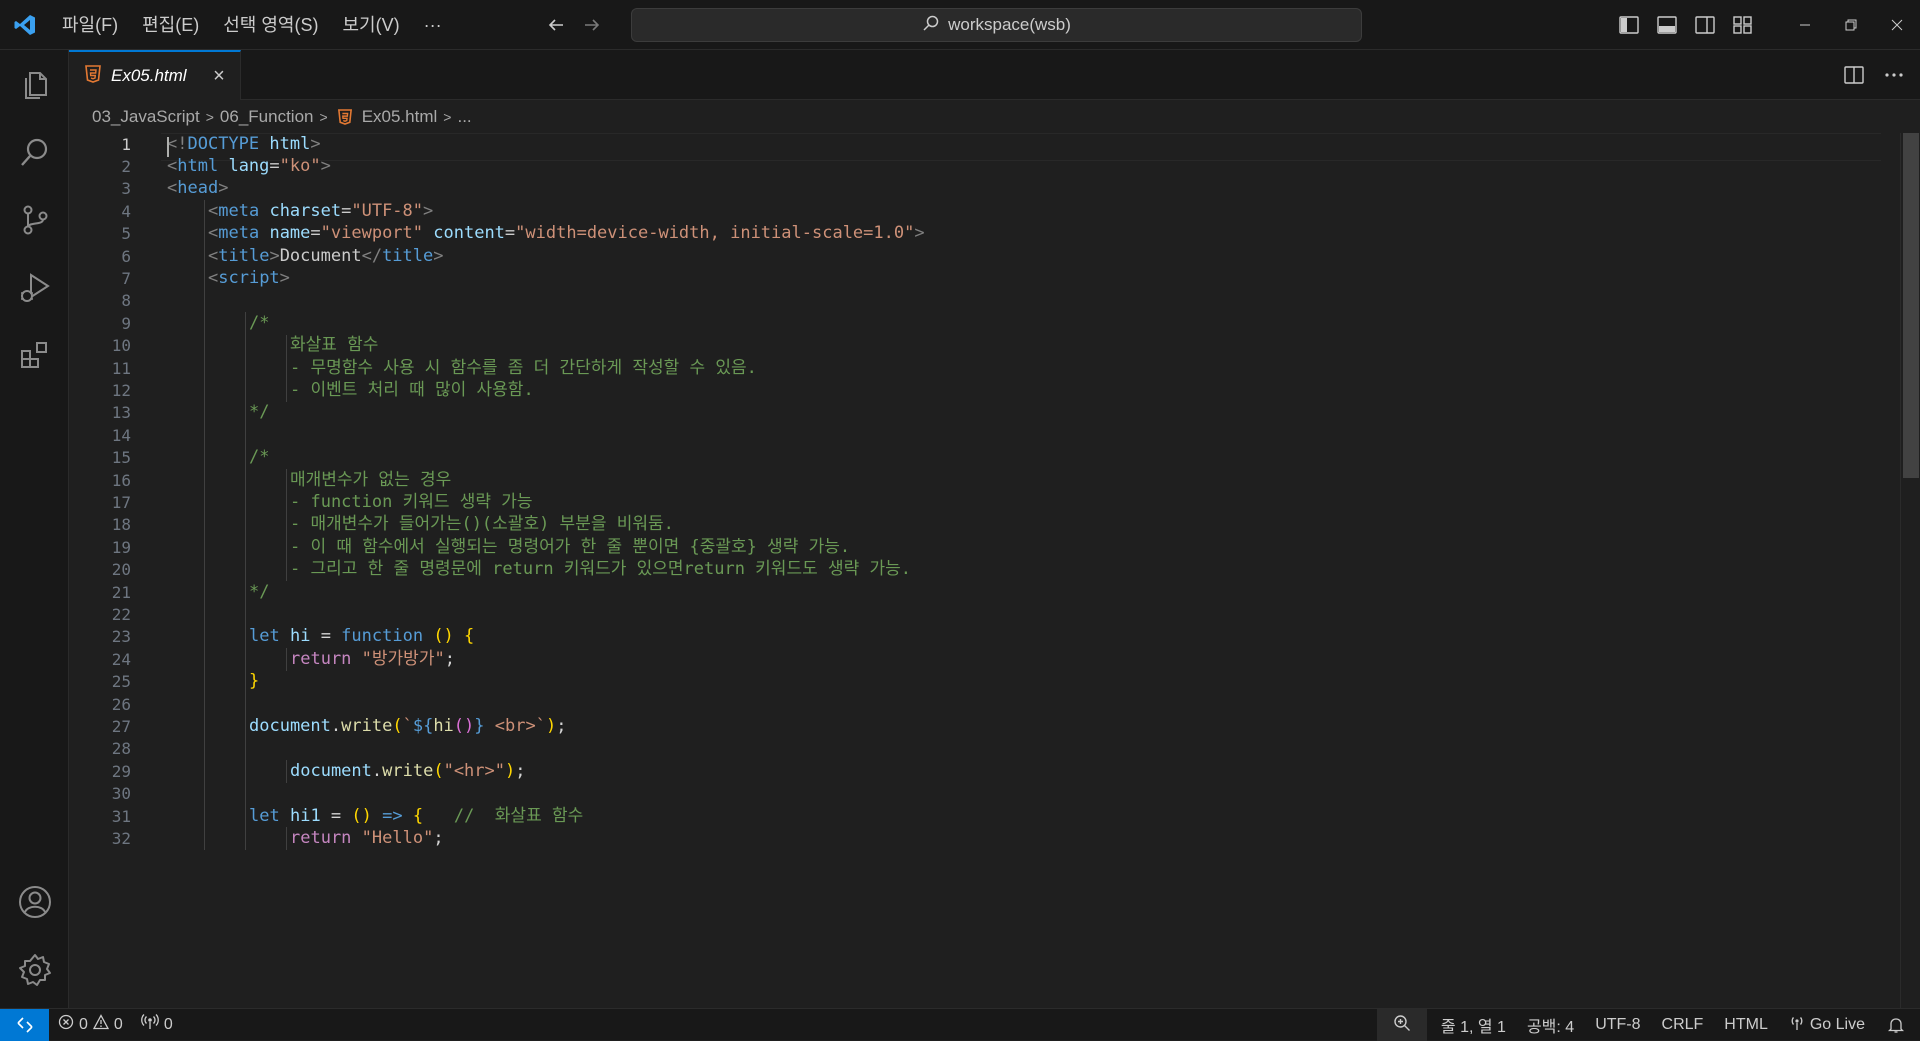 The image size is (1920, 1041). Describe the element at coordinates (34, 356) in the screenshot. I see `extensions-icon` at that location.